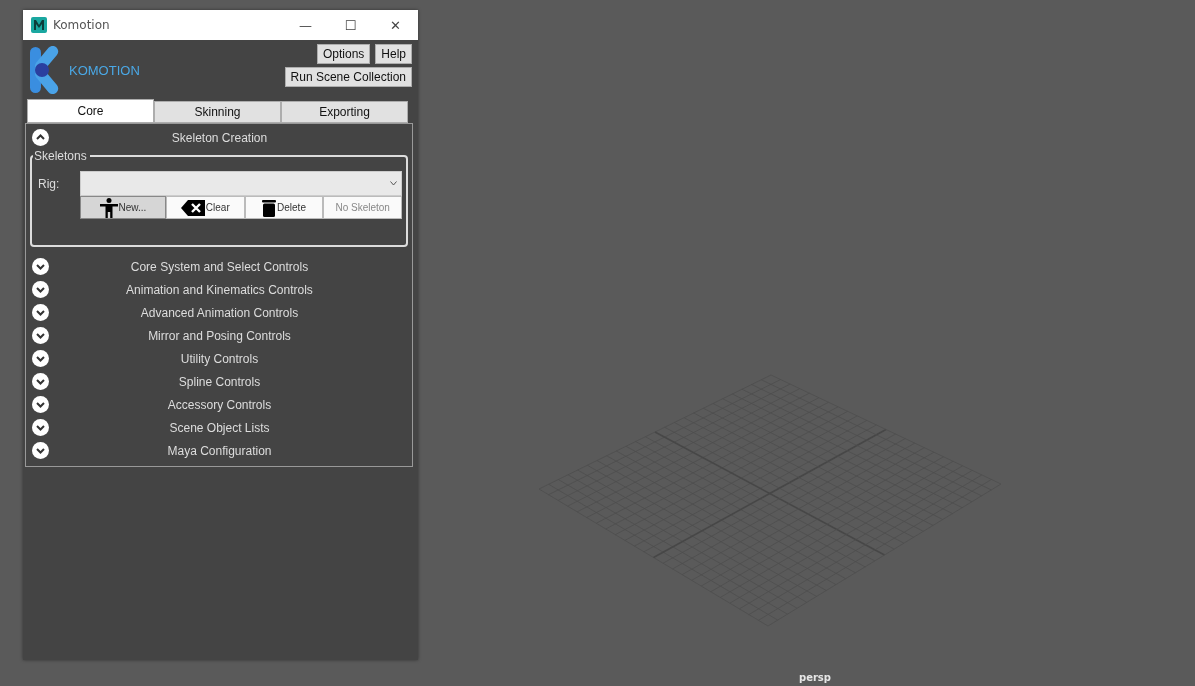 Image resolution: width=1195 pixels, height=686 pixels. Describe the element at coordinates (219, 358) in the screenshot. I see `section-title: Utility Controls` at that location.